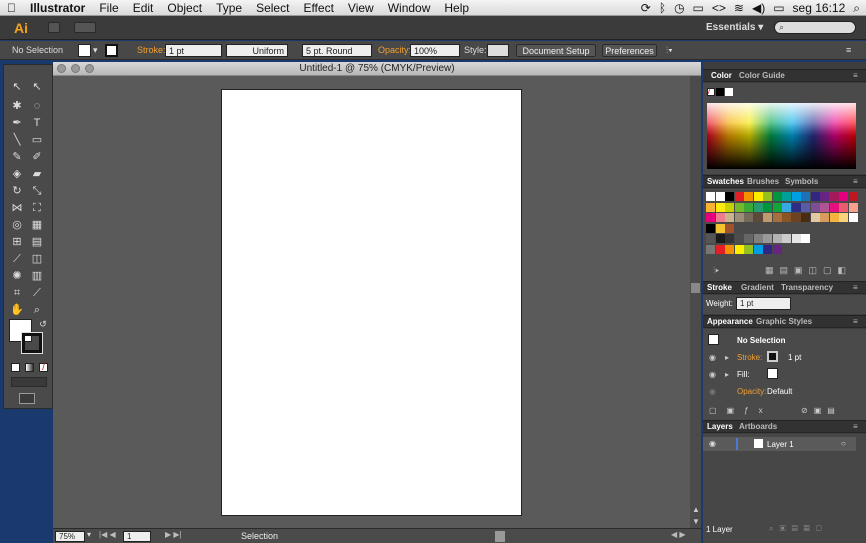 This screenshot has height=543, width=866. What do you see at coordinates (17, 106) in the screenshot?
I see `magic-wand-icon: ✱` at bounding box center [17, 106].